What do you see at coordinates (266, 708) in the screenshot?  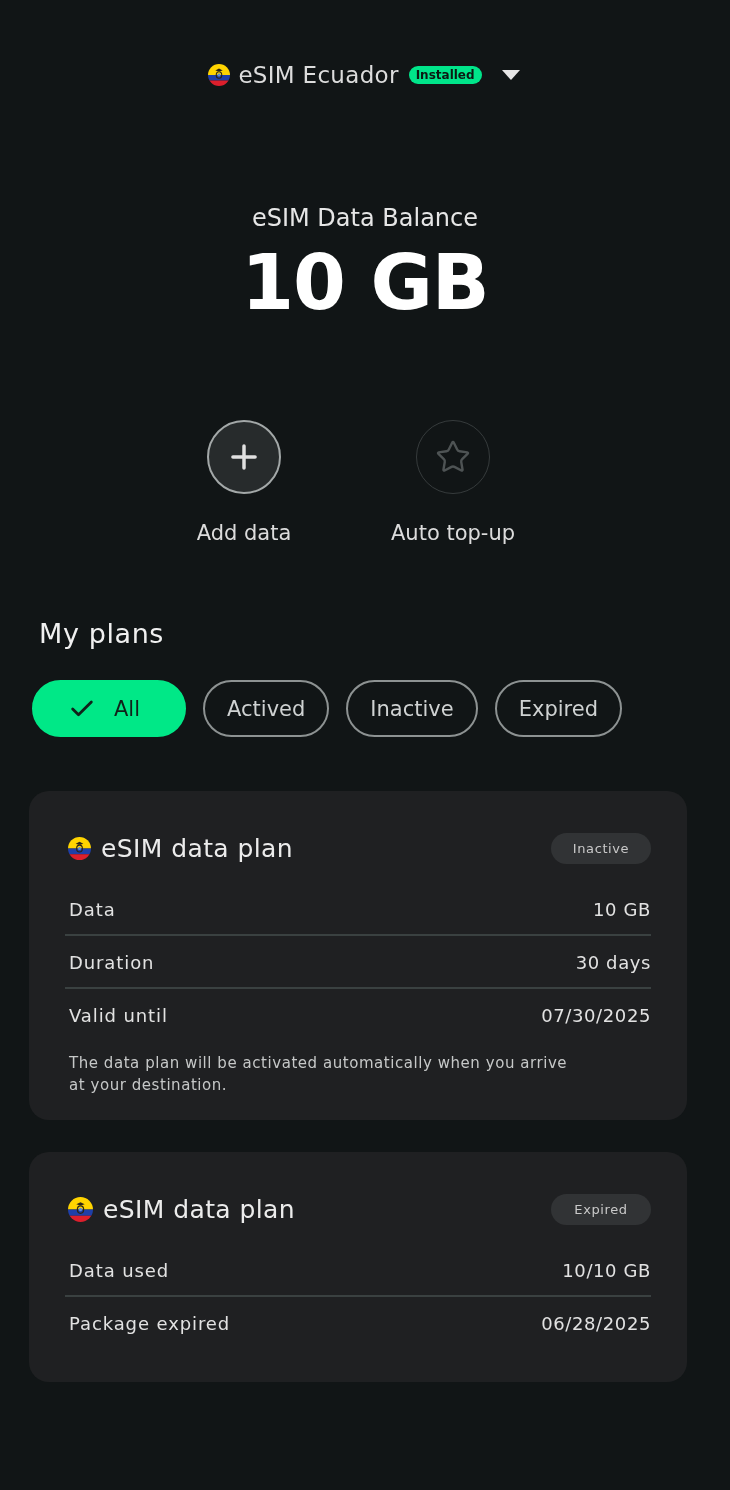 I see `filter-chip: Actived` at bounding box center [266, 708].